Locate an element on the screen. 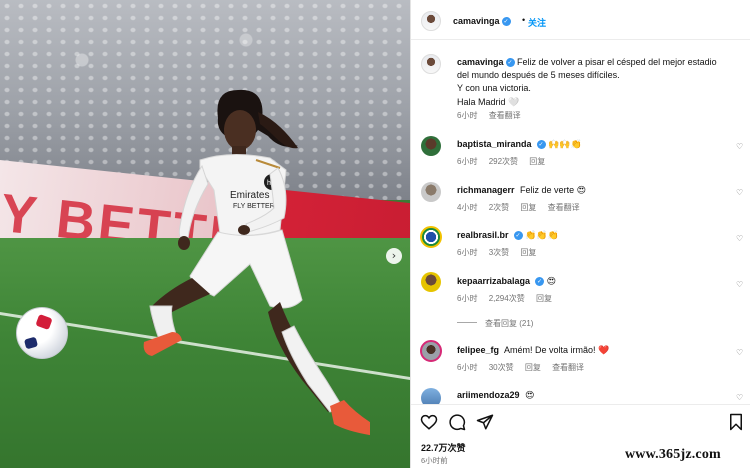 This screenshot has width=750, height=468. comment-text: baptista_miranda ✓ 🙌🙌👏 is located at coordinates (519, 144).